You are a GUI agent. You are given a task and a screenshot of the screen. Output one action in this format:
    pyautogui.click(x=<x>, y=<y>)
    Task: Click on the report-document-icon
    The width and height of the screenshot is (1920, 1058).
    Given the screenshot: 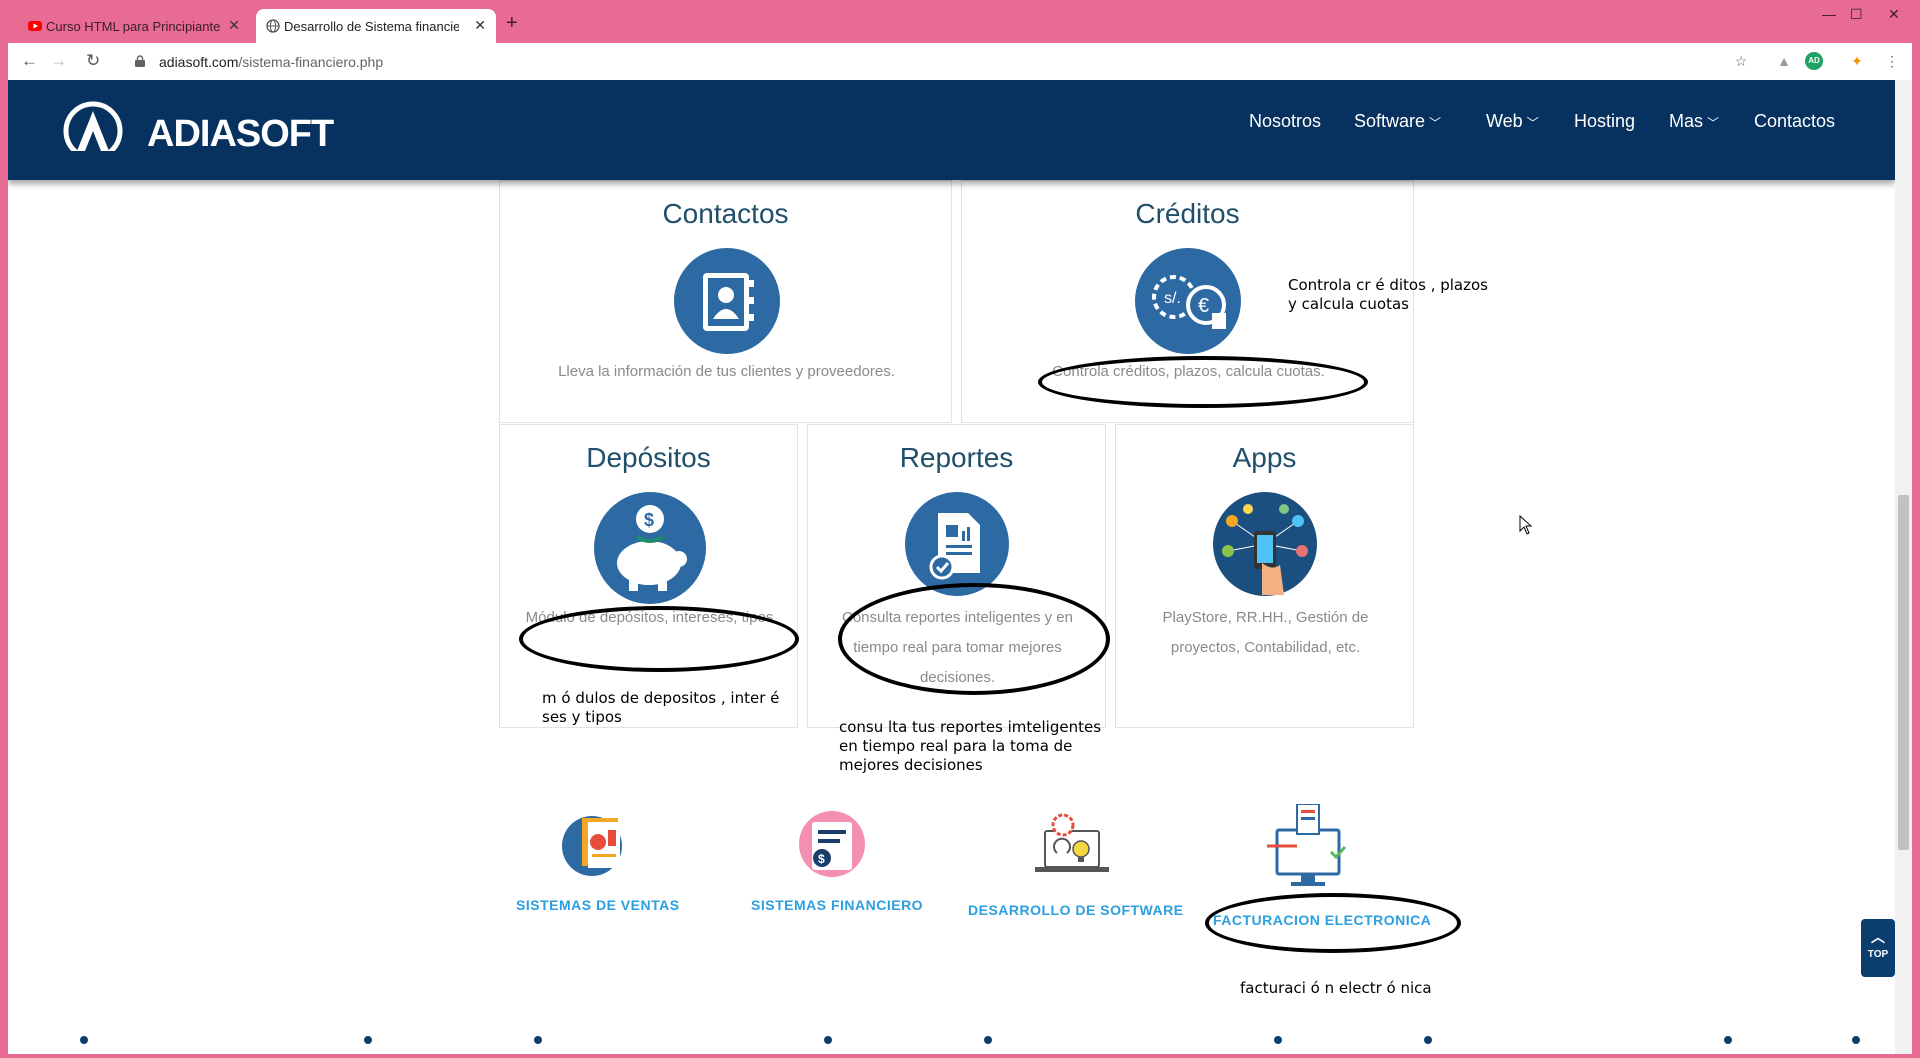 What is the action you would take?
    pyautogui.click(x=957, y=544)
    